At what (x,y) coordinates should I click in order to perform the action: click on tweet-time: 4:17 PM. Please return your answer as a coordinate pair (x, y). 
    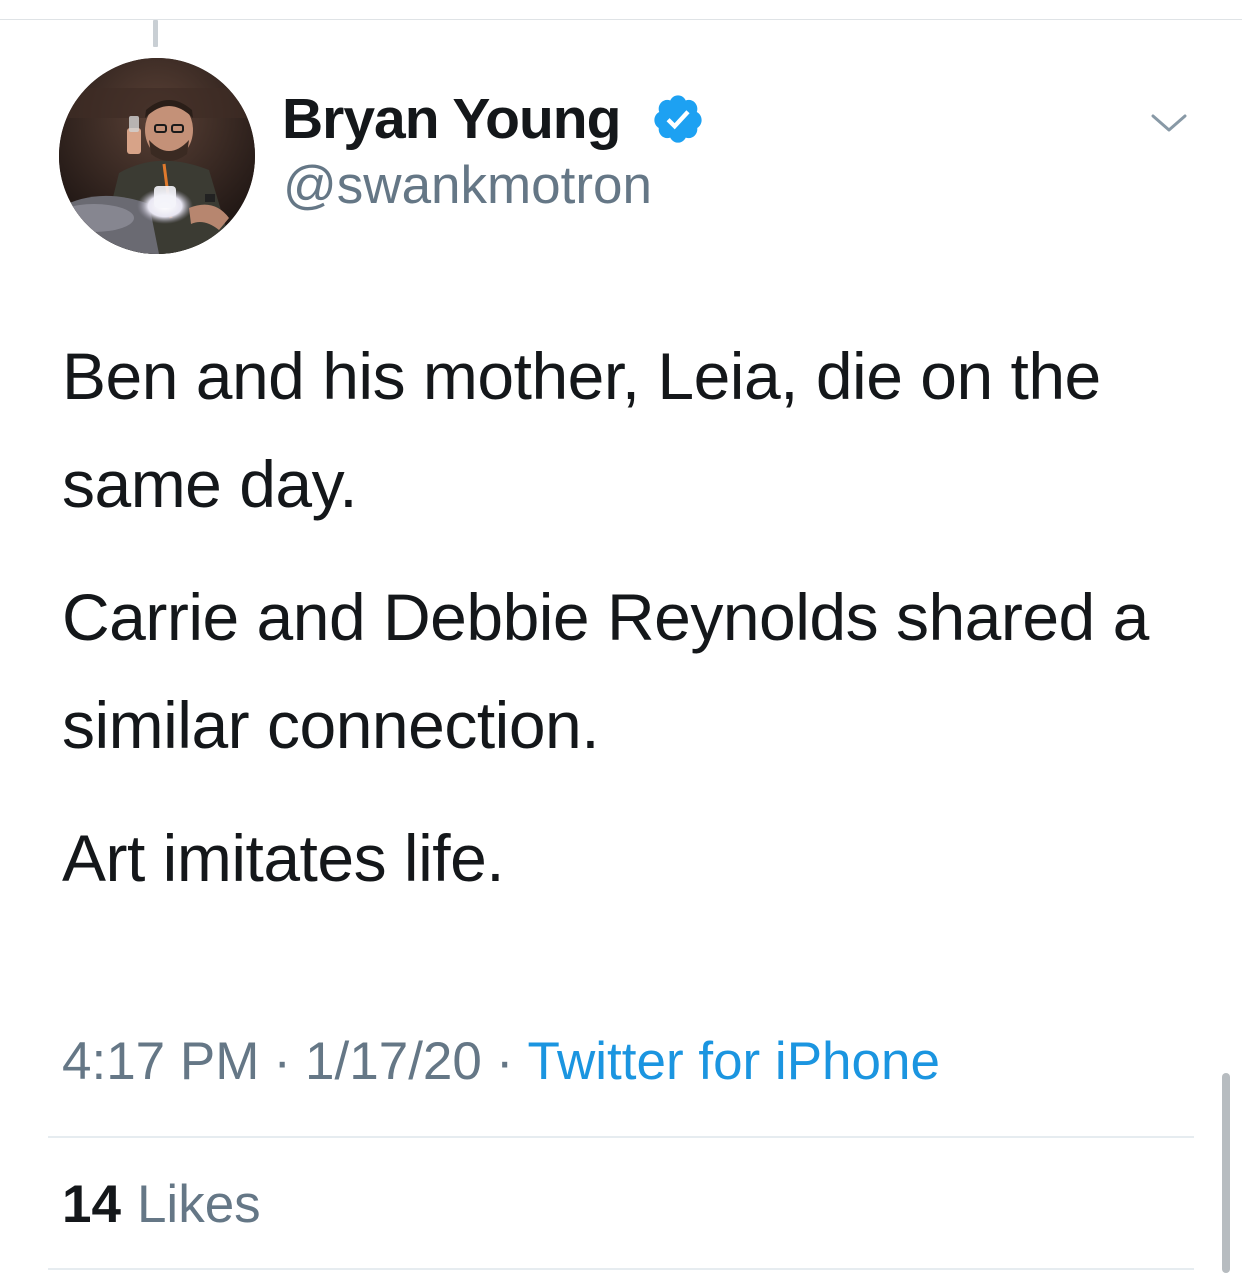
    Looking at the image, I should click on (160, 1061).